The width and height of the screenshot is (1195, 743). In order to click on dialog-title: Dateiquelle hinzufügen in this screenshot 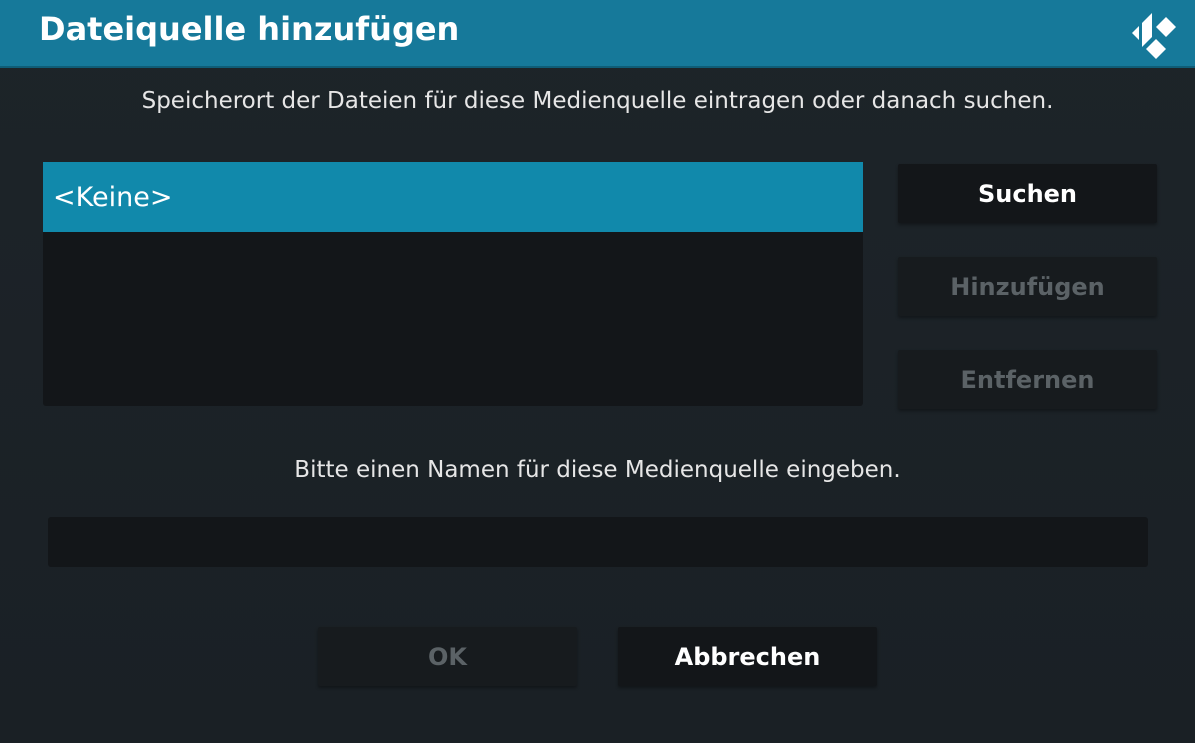, I will do `click(249, 29)`.